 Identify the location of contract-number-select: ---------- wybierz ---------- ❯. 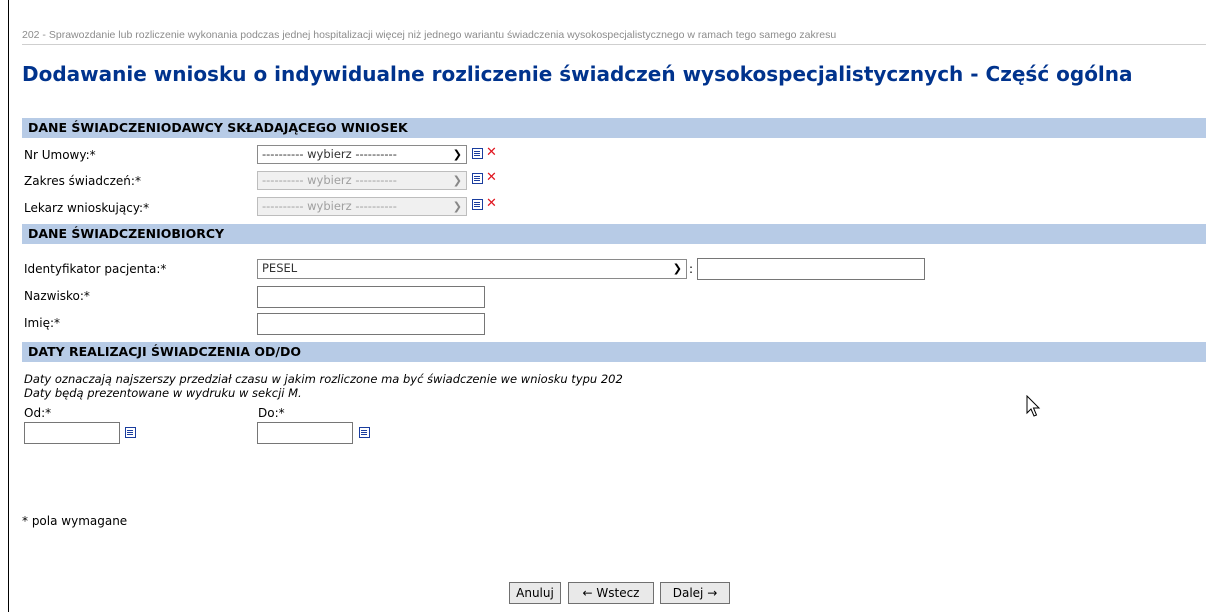
(362, 154).